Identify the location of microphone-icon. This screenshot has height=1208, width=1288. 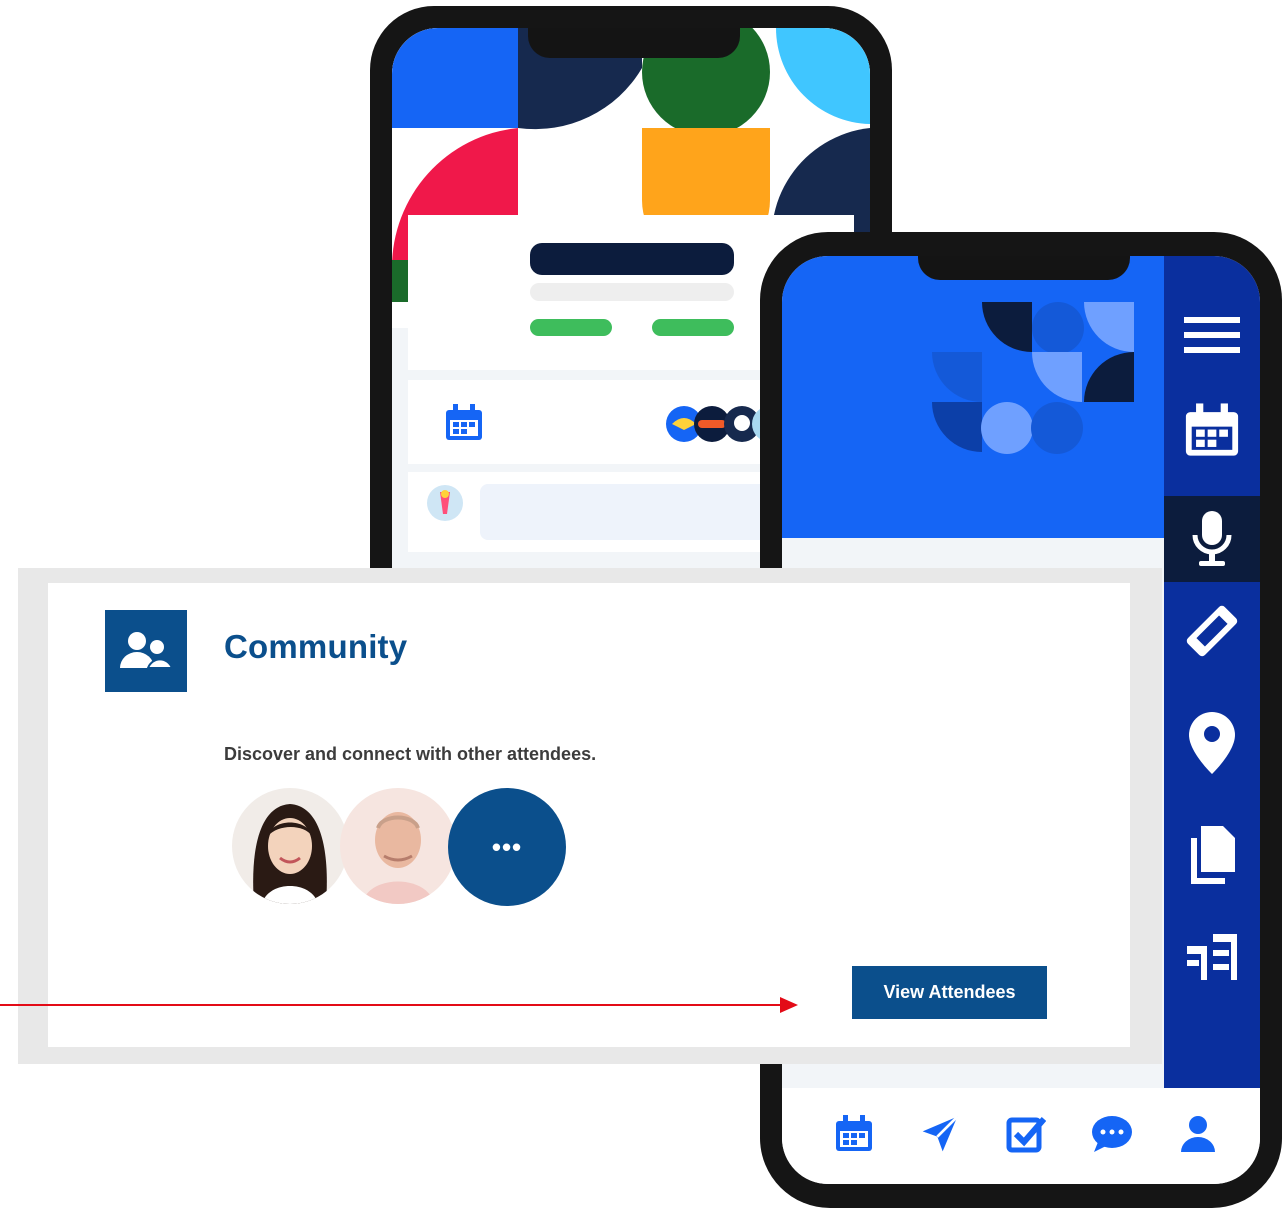
(1212, 538).